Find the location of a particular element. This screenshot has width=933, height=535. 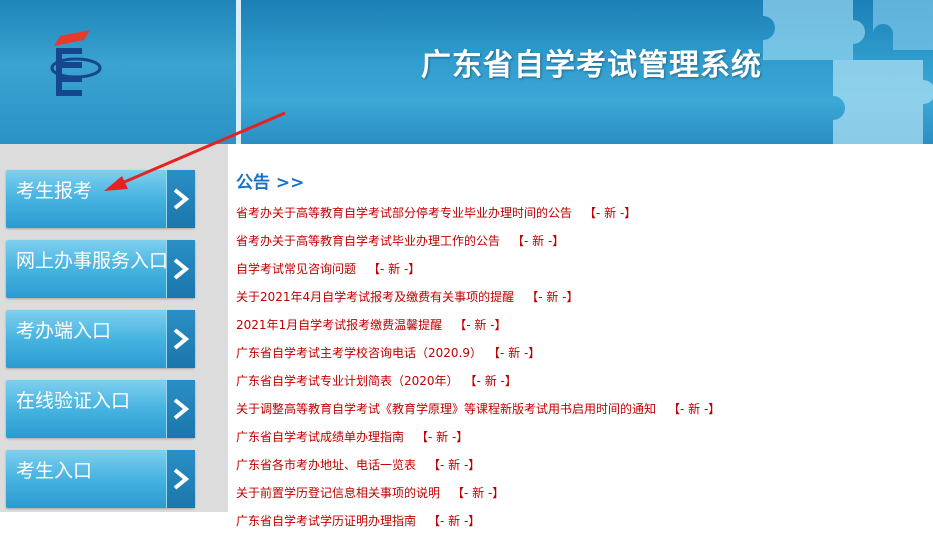

sidebar-item-student-register: 考生报考 is located at coordinates (100, 199).